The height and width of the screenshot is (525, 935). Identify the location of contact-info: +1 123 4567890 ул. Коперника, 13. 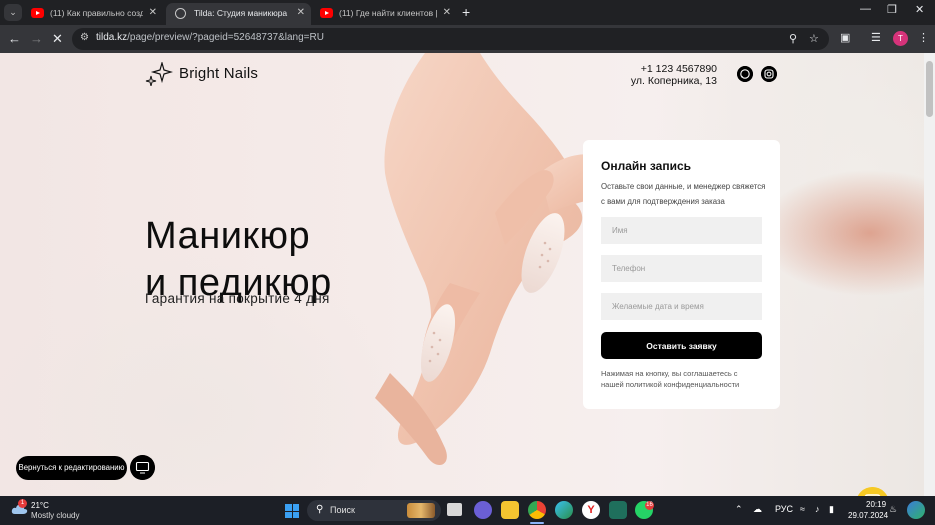
(674, 75).